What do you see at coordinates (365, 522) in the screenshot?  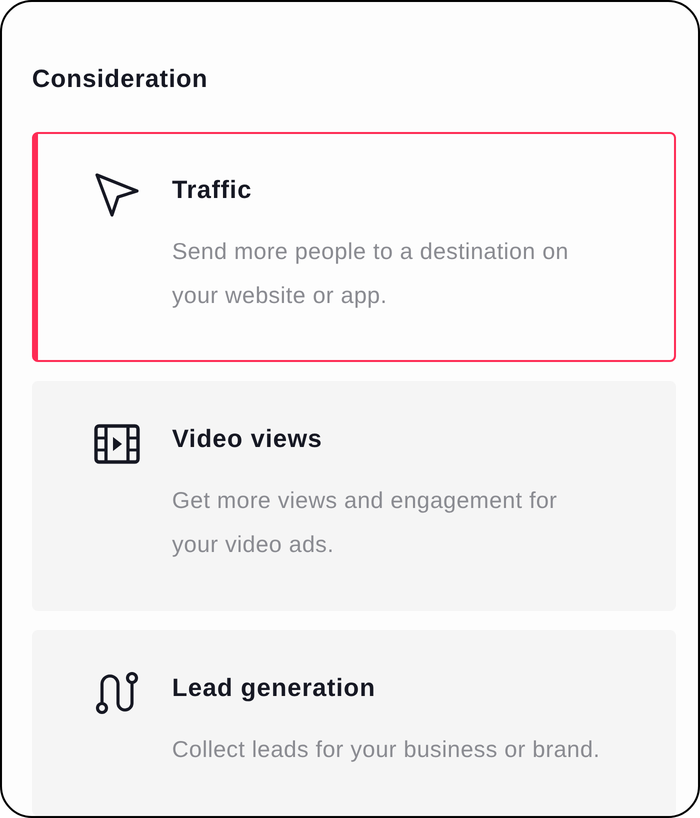 I see `objective-description: Get more views and engagement for your video ads.` at bounding box center [365, 522].